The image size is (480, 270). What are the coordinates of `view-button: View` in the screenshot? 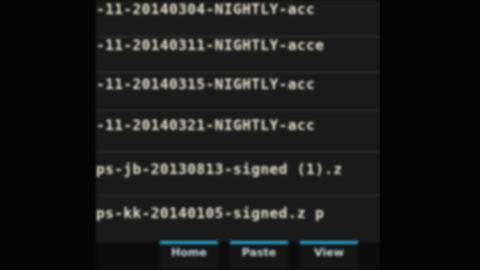 It's located at (329, 255).